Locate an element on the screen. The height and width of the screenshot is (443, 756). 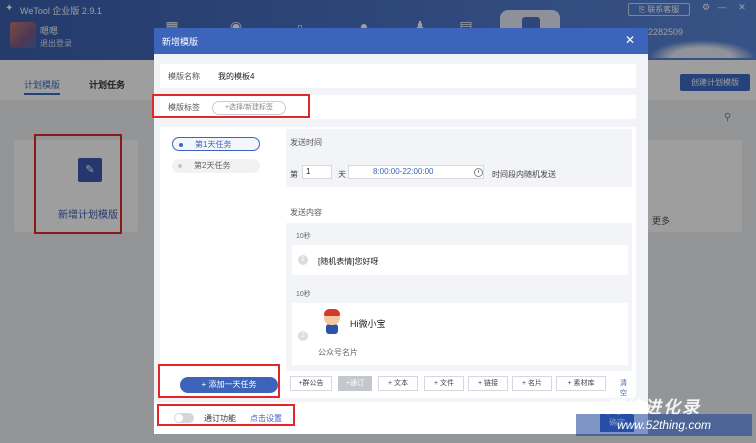
message-card: 1 [随机表情]您好呀 is located at coordinates (460, 260).